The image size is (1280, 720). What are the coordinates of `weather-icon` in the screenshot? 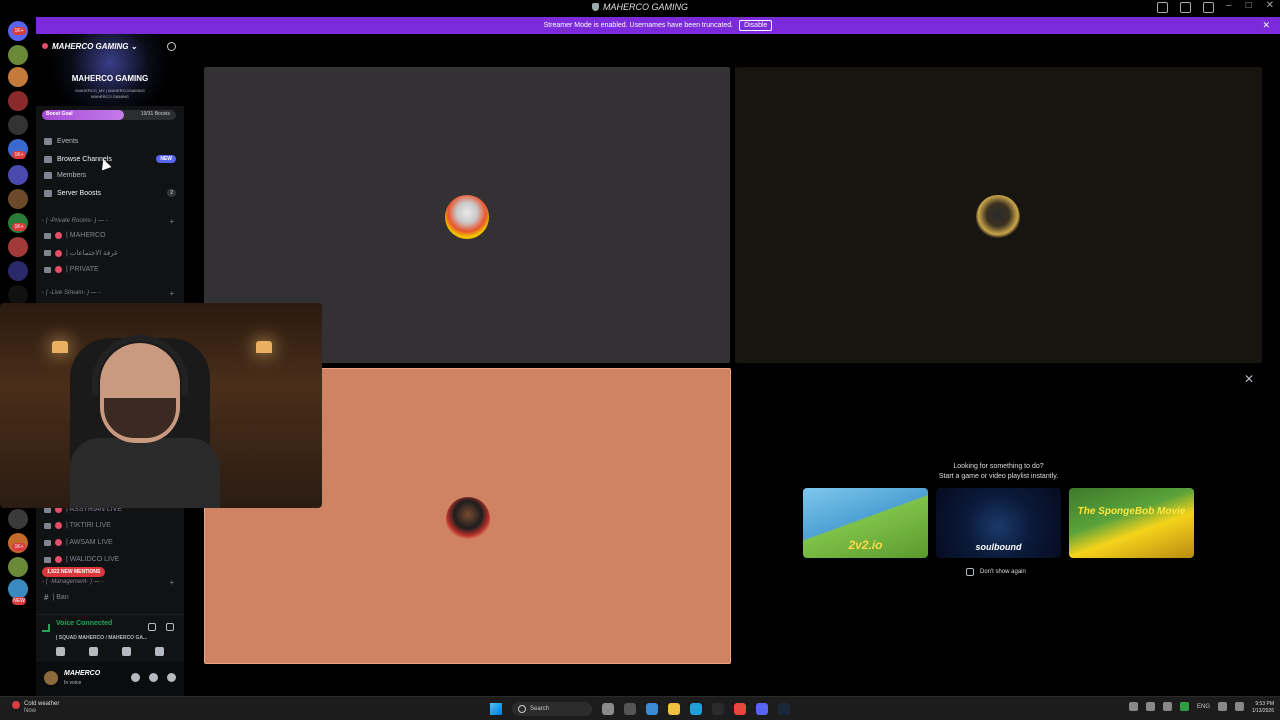 It's located at (16, 705).